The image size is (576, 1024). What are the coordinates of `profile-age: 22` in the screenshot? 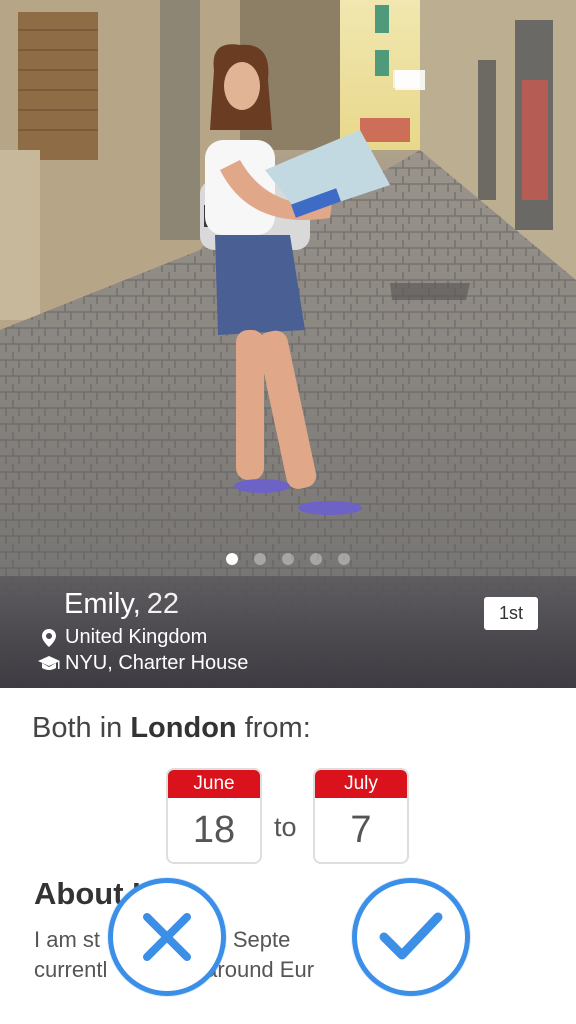 It's located at (163, 604).